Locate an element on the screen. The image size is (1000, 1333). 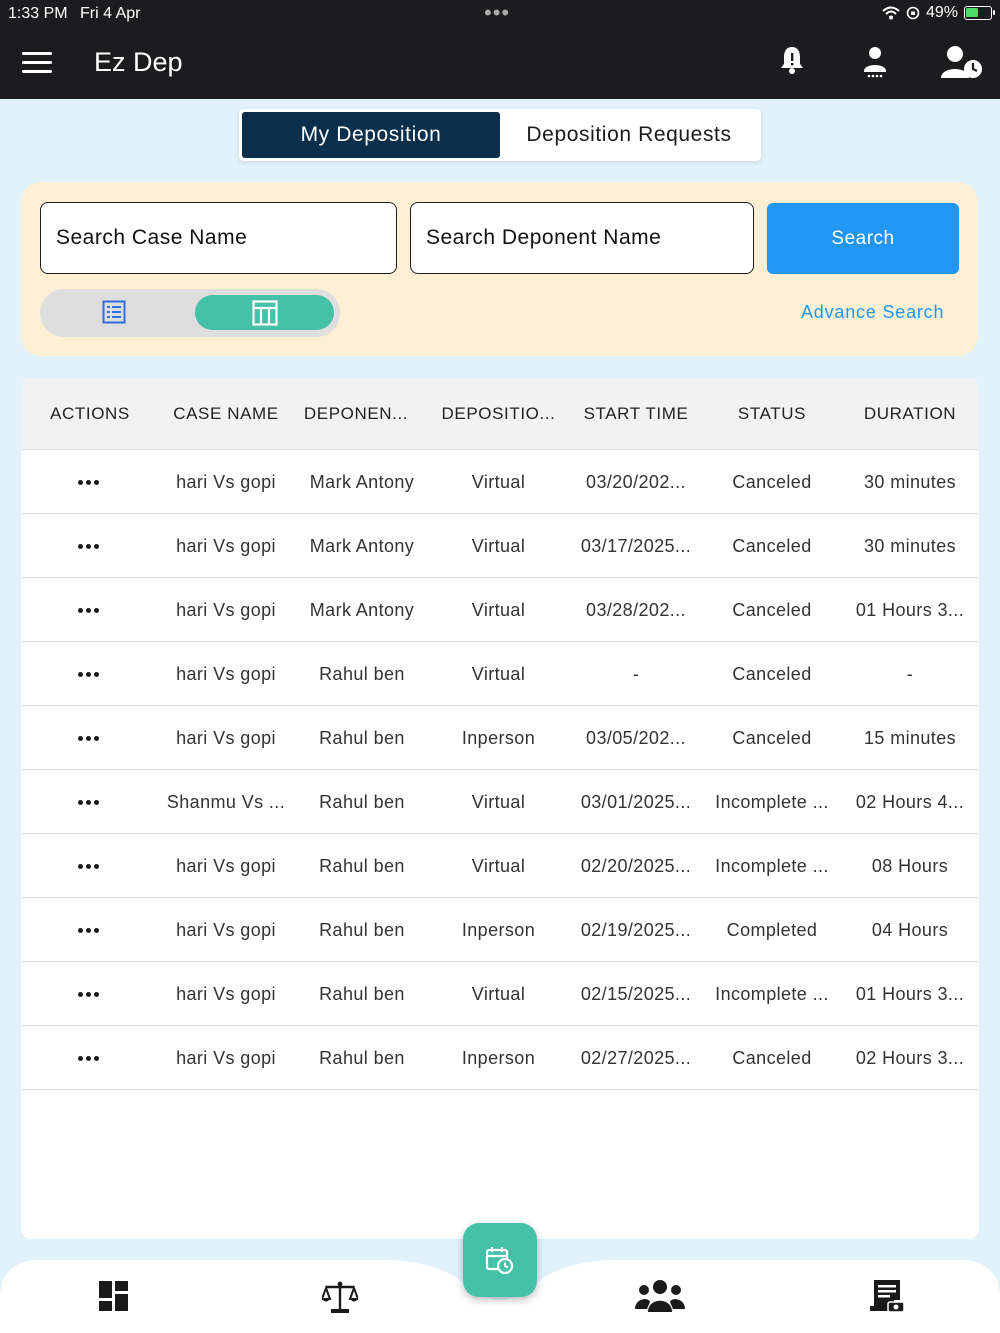
menu-button is located at coordinates (37, 63).